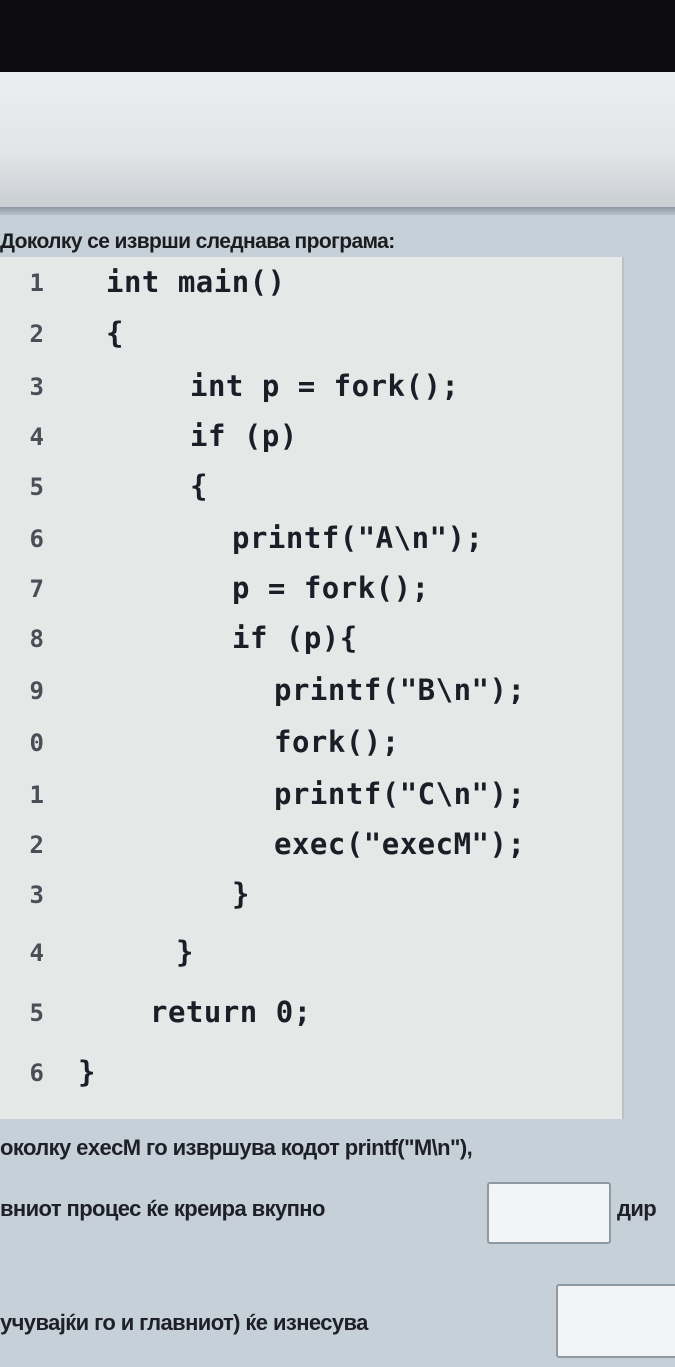 The image size is (675, 1367). What do you see at coordinates (36, 589) in the screenshot?
I see `line-number: 7` at bounding box center [36, 589].